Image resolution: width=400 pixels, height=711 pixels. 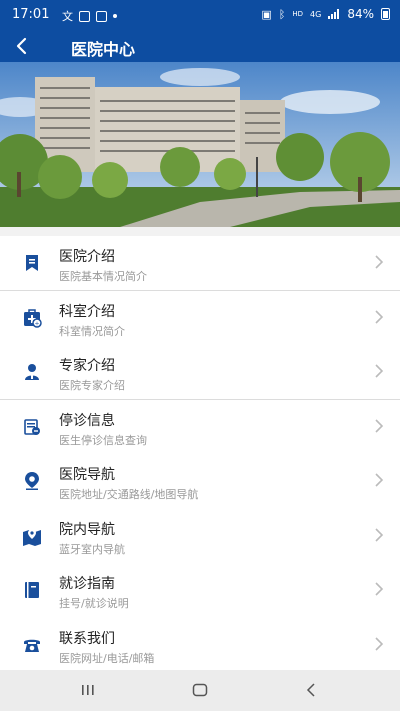 I want to click on bluetooth-icon: ᛒ, so click(x=282, y=14).